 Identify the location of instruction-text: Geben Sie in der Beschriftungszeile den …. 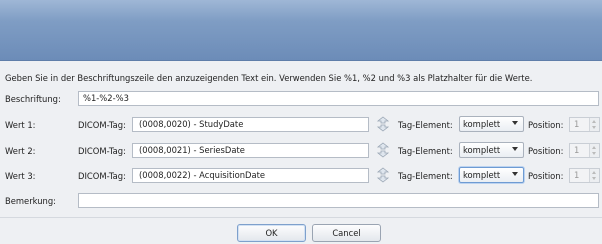
(269, 78).